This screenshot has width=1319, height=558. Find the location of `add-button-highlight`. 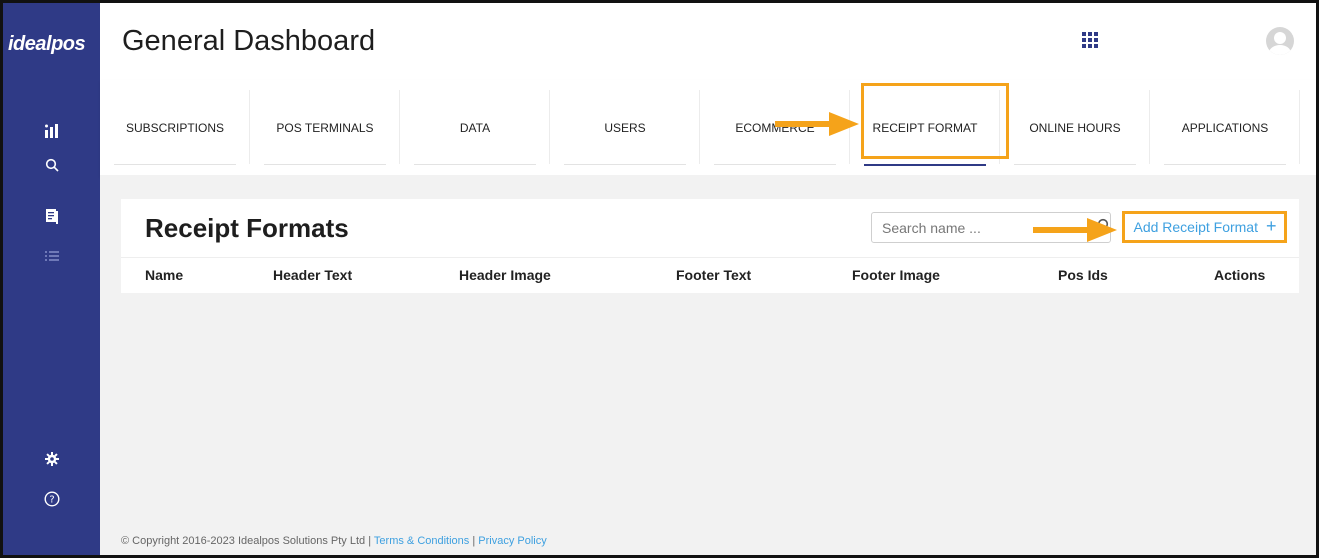

add-button-highlight is located at coordinates (1204, 227).